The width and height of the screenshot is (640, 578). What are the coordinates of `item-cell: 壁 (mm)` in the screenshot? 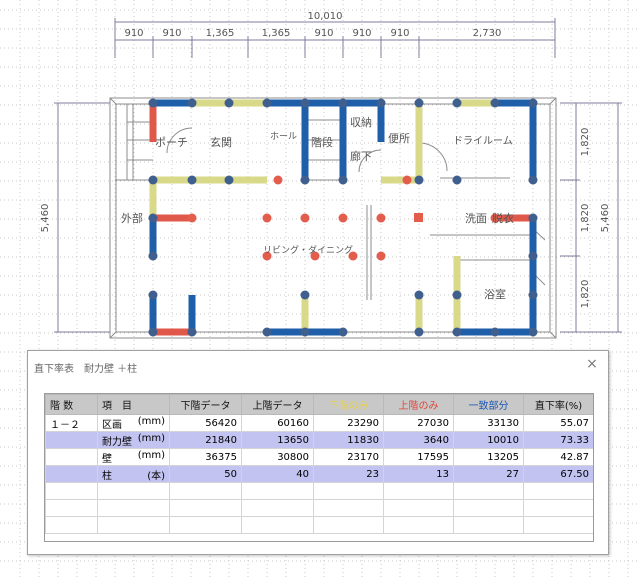 It's located at (133, 457).